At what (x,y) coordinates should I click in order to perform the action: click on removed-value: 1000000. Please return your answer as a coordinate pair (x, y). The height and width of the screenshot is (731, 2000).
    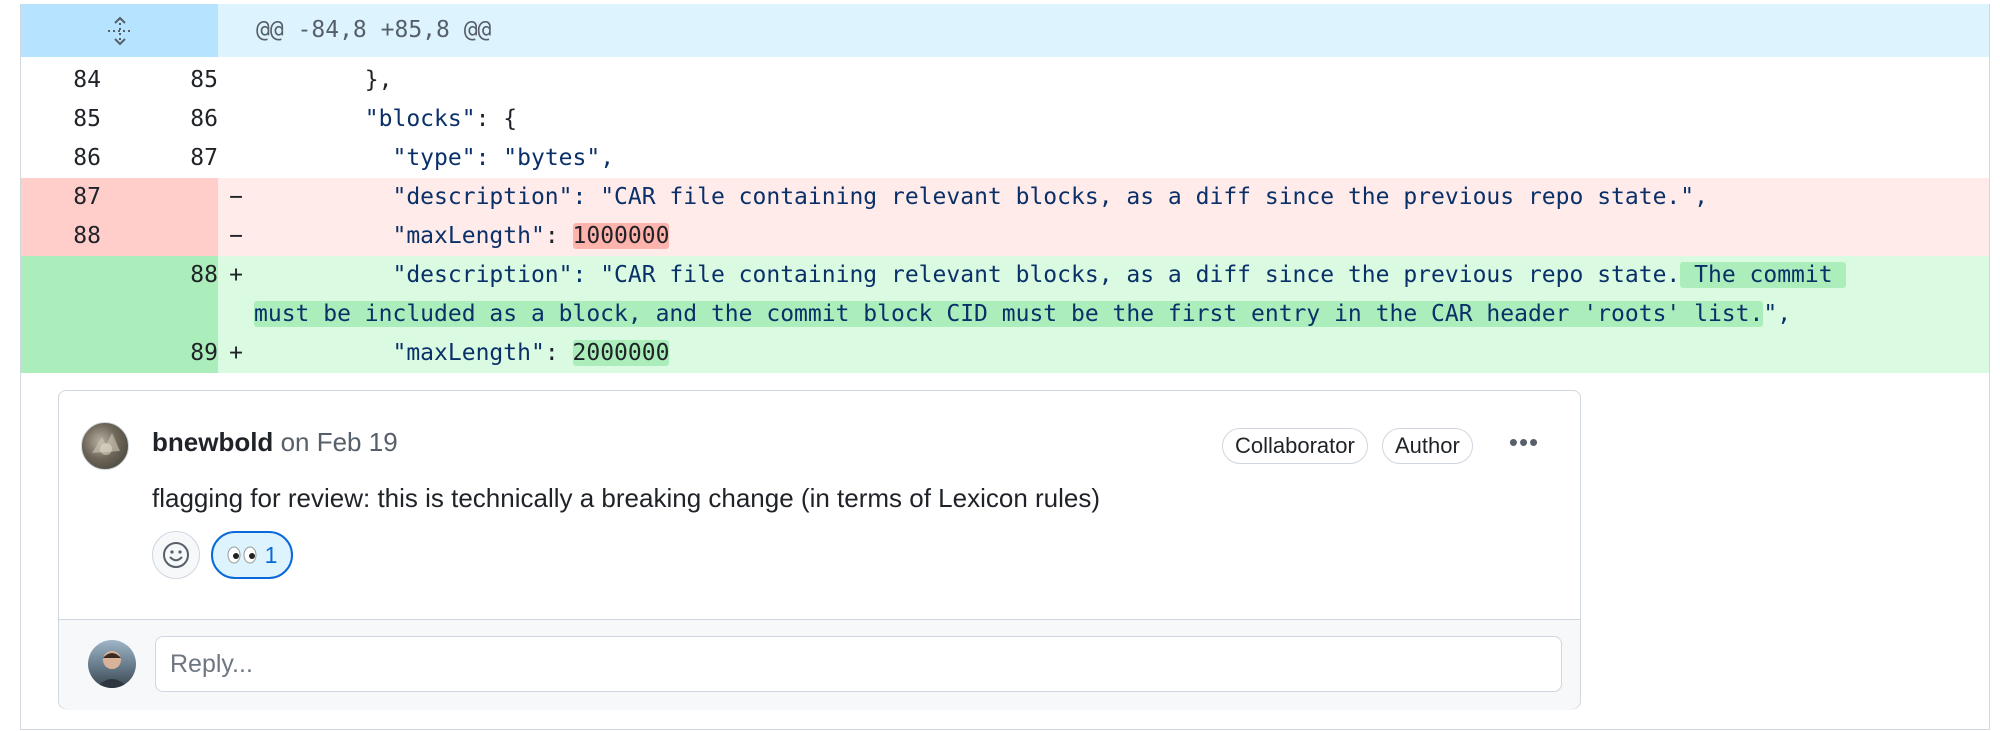
    Looking at the image, I should click on (621, 236).